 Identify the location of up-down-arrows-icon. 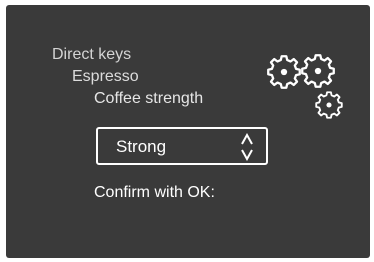
(247, 147).